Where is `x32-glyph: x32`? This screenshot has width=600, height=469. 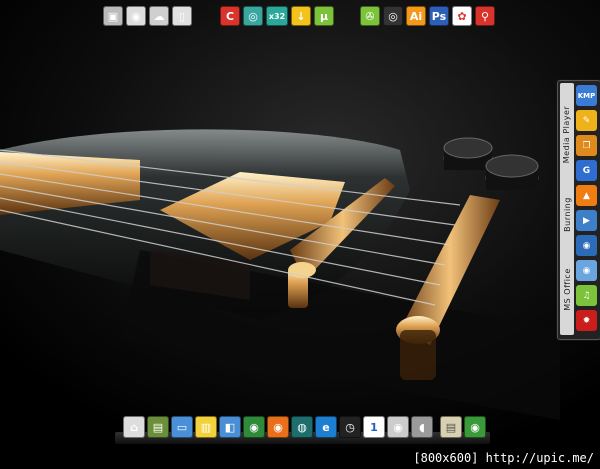
x32-glyph: x32 is located at coordinates (277, 16).